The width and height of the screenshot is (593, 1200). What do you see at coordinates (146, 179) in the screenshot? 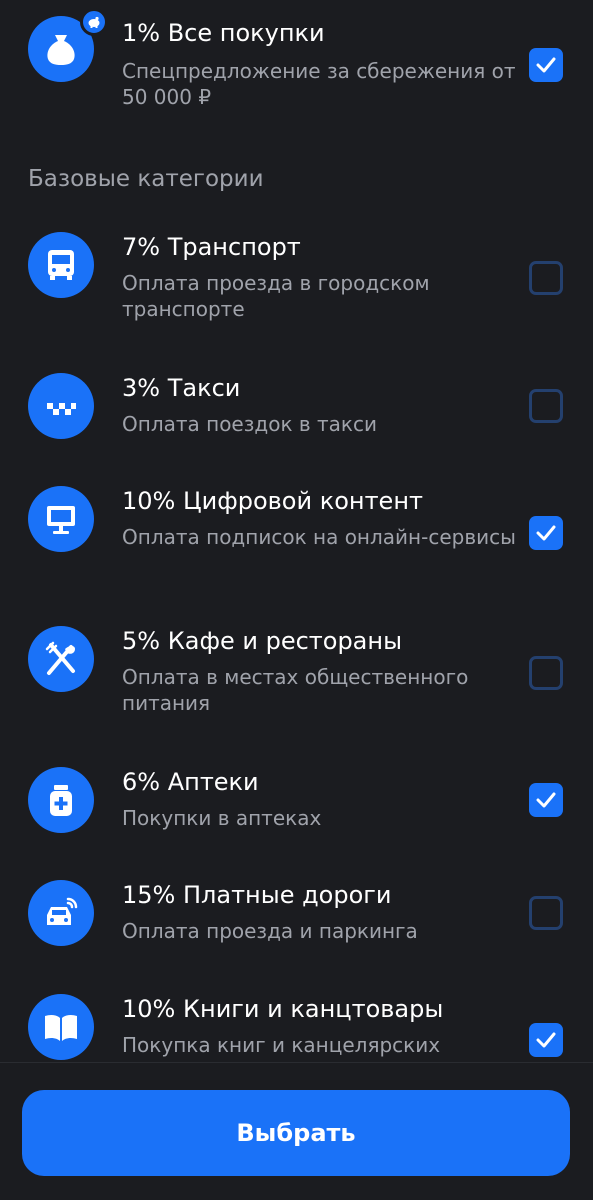
I see `section-header: Базовые категории` at bounding box center [146, 179].